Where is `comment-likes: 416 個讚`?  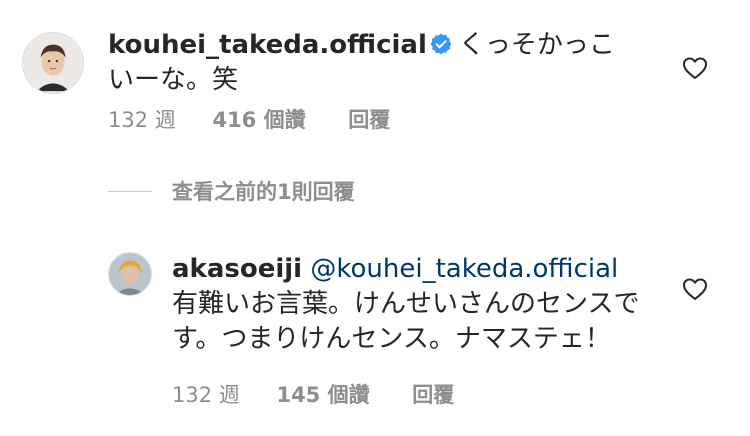
comment-likes: 416 個讚 is located at coordinates (258, 120).